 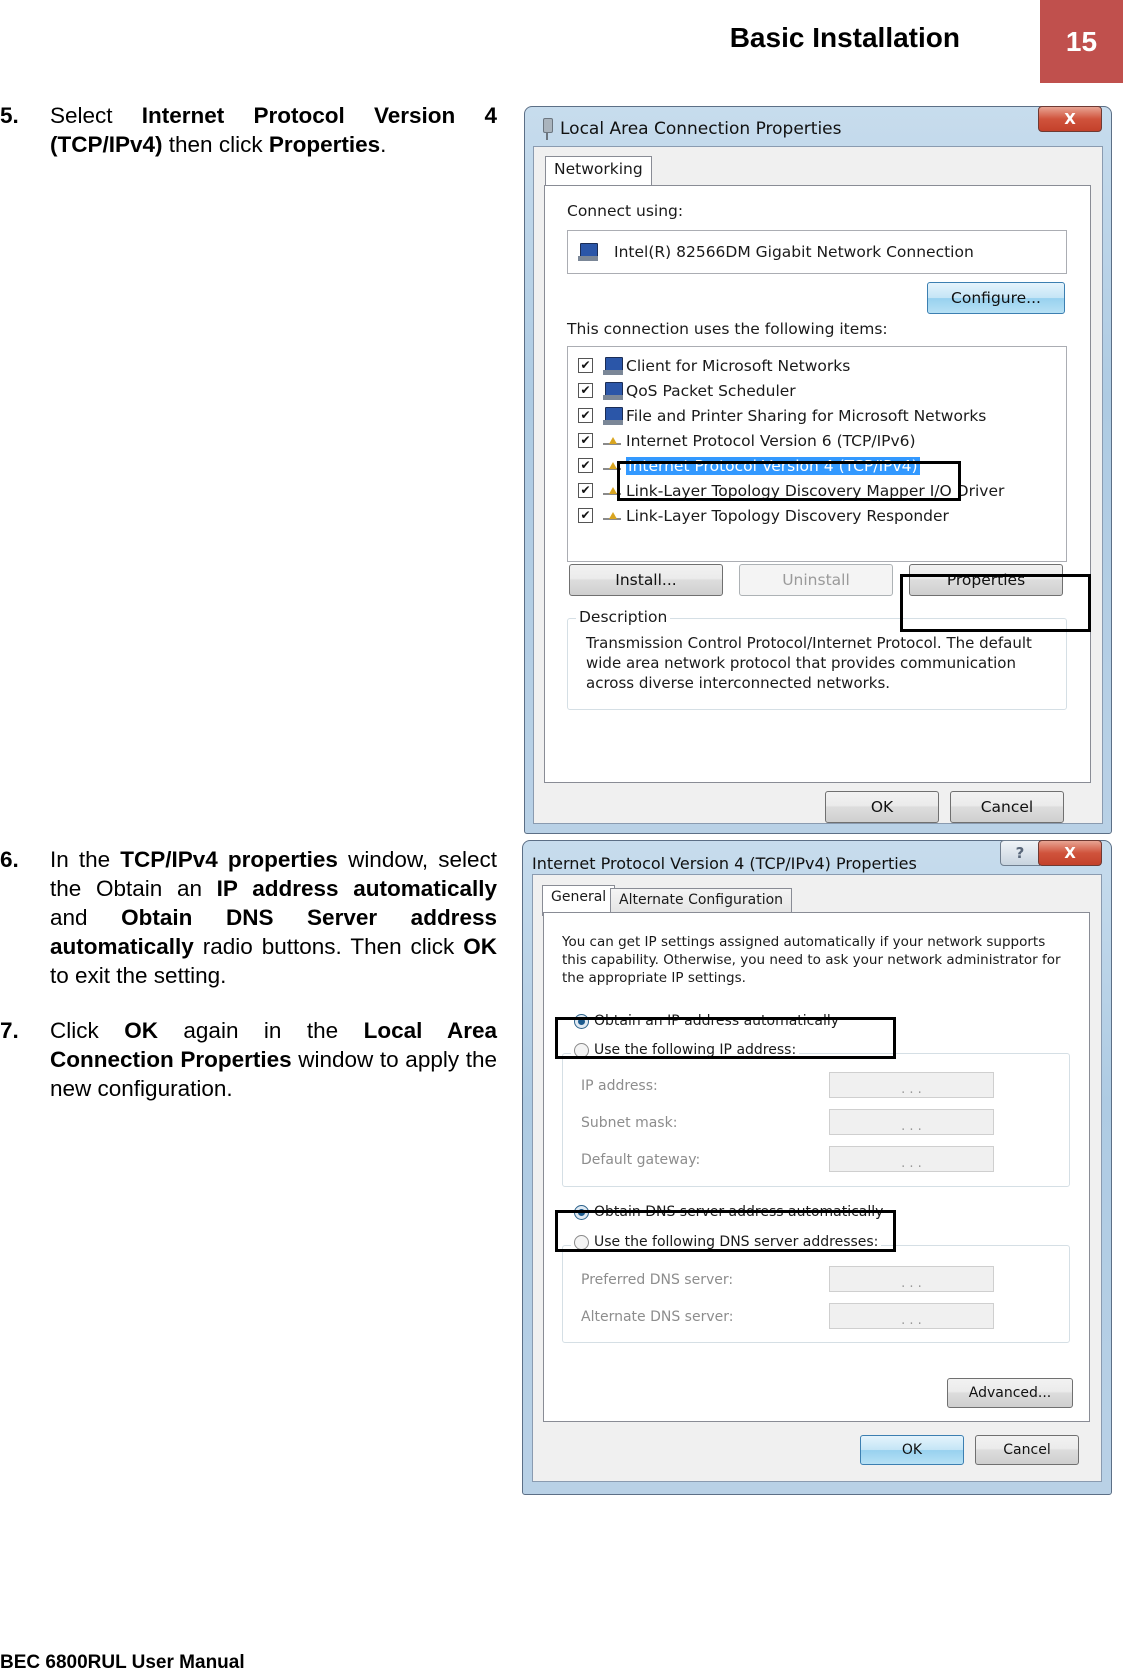 What do you see at coordinates (641, 1160) in the screenshot?
I see `default-gateway-label: Default gateway:` at bounding box center [641, 1160].